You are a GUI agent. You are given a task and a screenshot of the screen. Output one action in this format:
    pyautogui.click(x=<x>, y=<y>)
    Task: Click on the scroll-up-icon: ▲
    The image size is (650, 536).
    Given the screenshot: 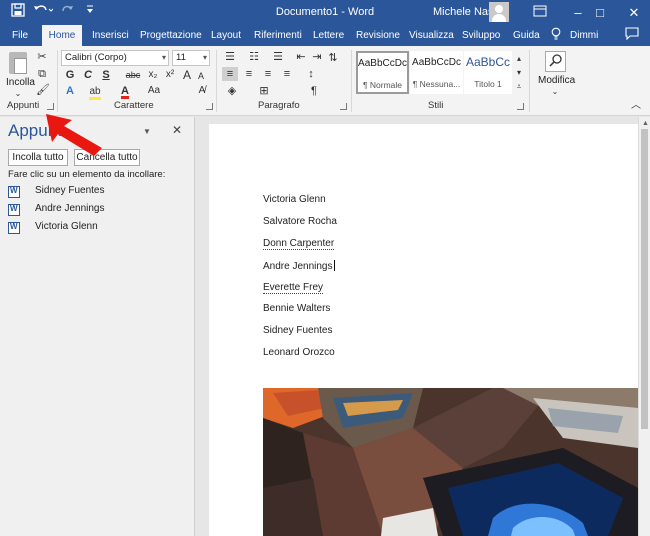 What is the action you would take?
    pyautogui.click(x=645, y=123)
    